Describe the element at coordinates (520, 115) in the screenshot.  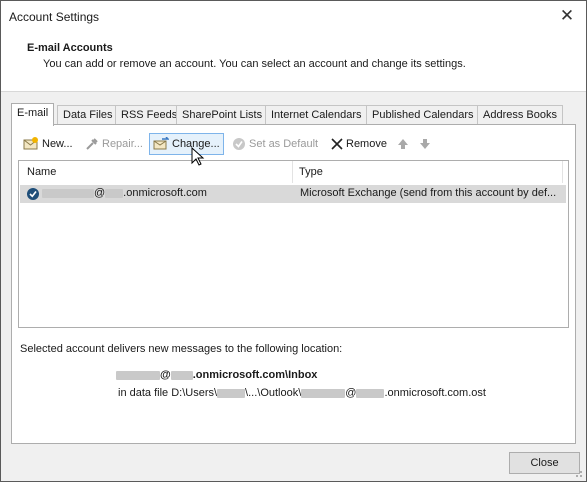
I see `tab-address-books: Address Books` at that location.